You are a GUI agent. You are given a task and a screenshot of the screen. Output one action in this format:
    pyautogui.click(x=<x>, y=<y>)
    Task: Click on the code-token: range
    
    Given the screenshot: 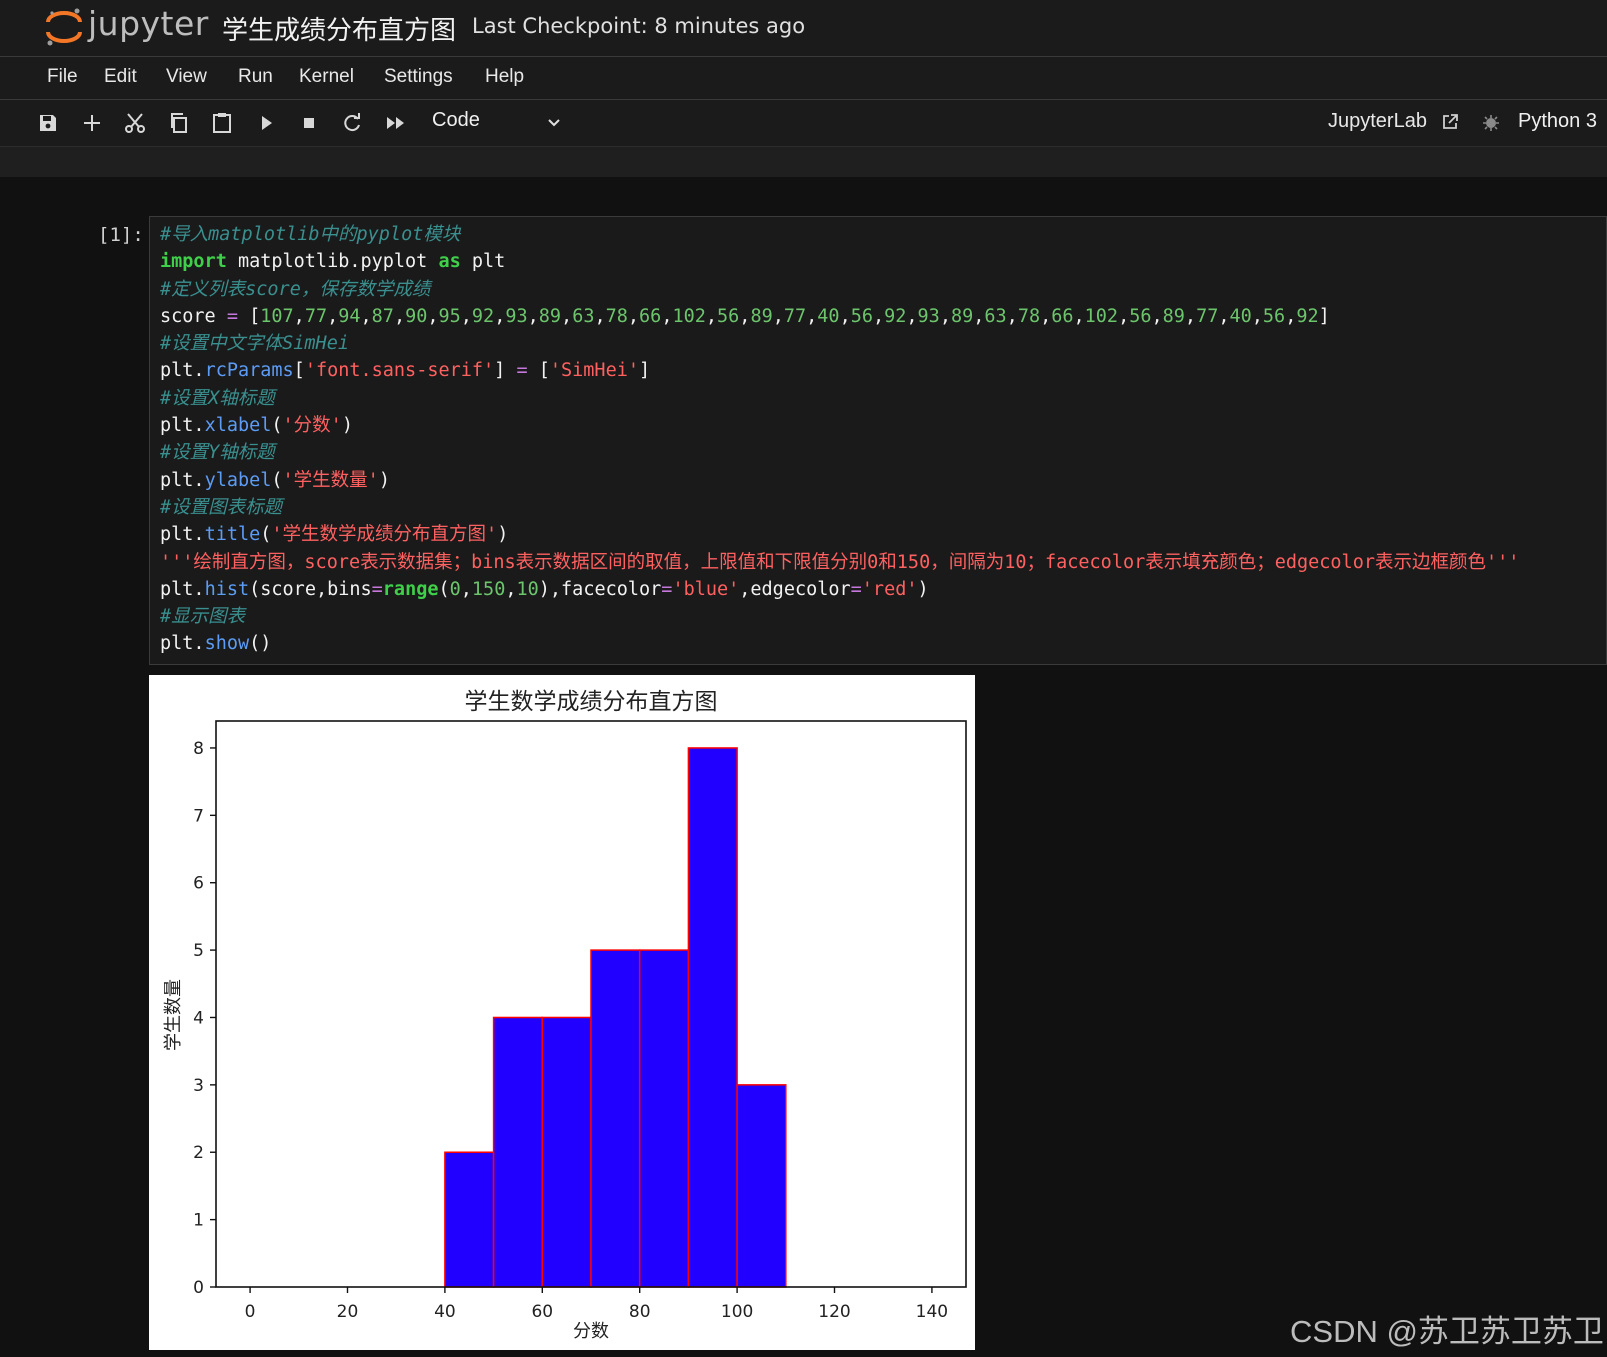 What is the action you would take?
    pyautogui.click(x=410, y=589)
    